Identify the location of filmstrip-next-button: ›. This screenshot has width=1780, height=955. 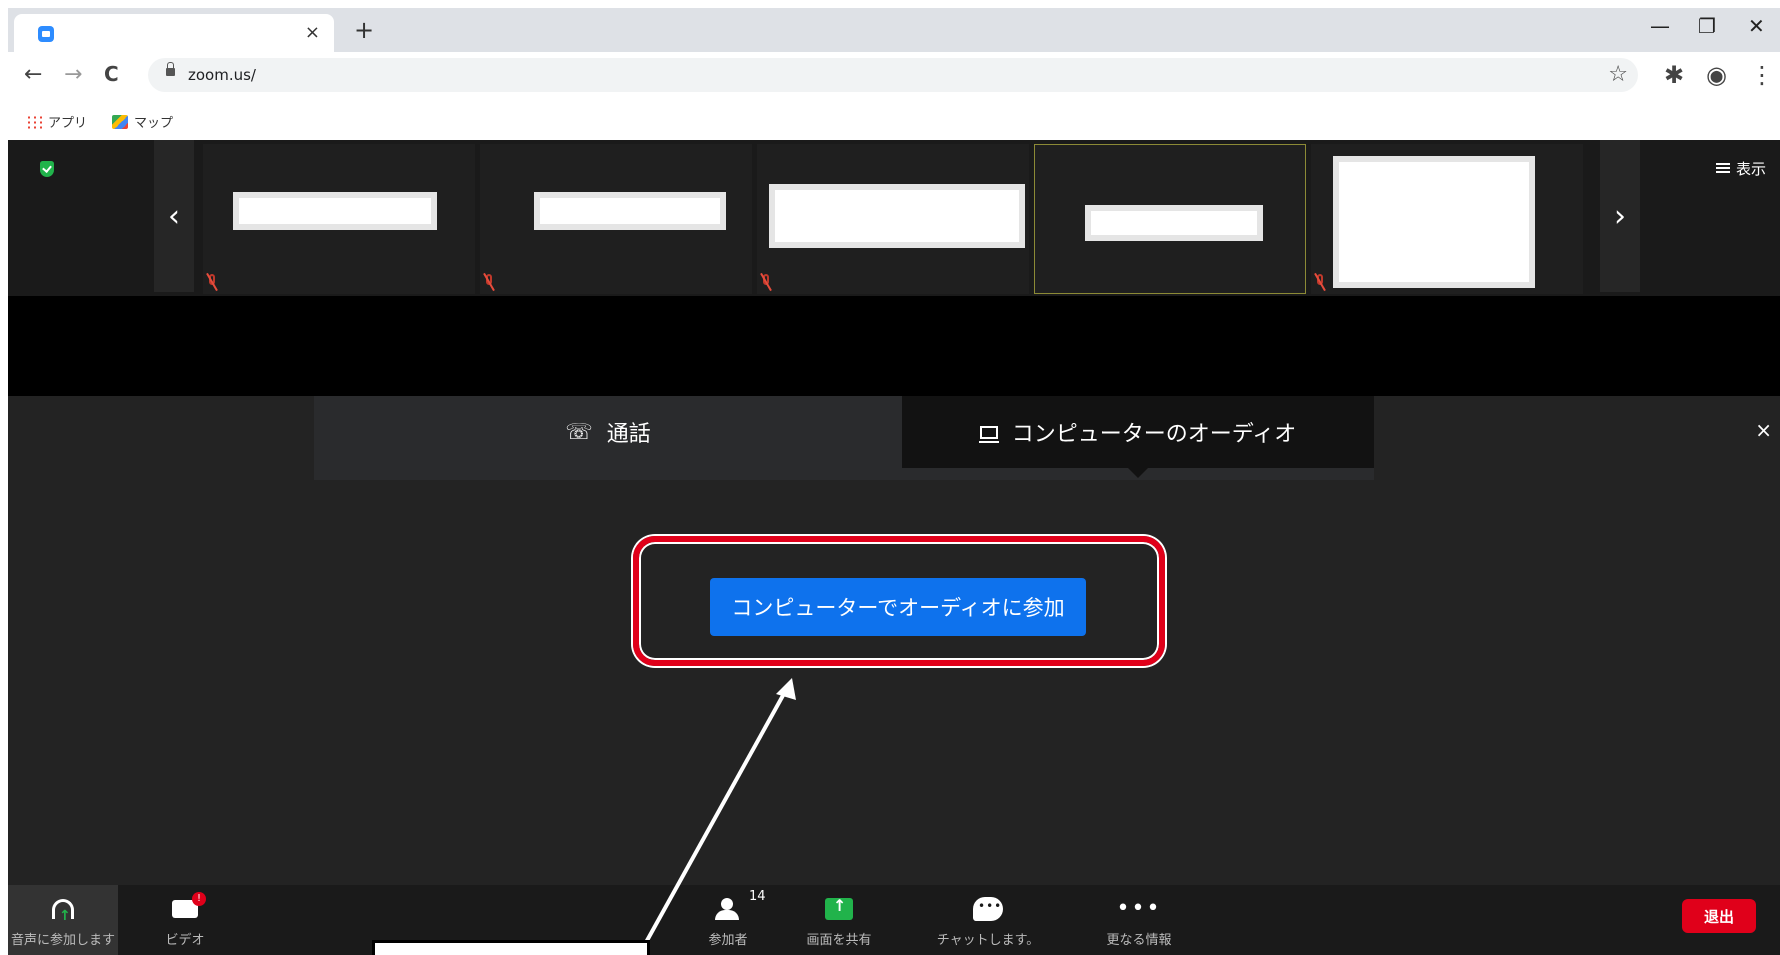
(1620, 216).